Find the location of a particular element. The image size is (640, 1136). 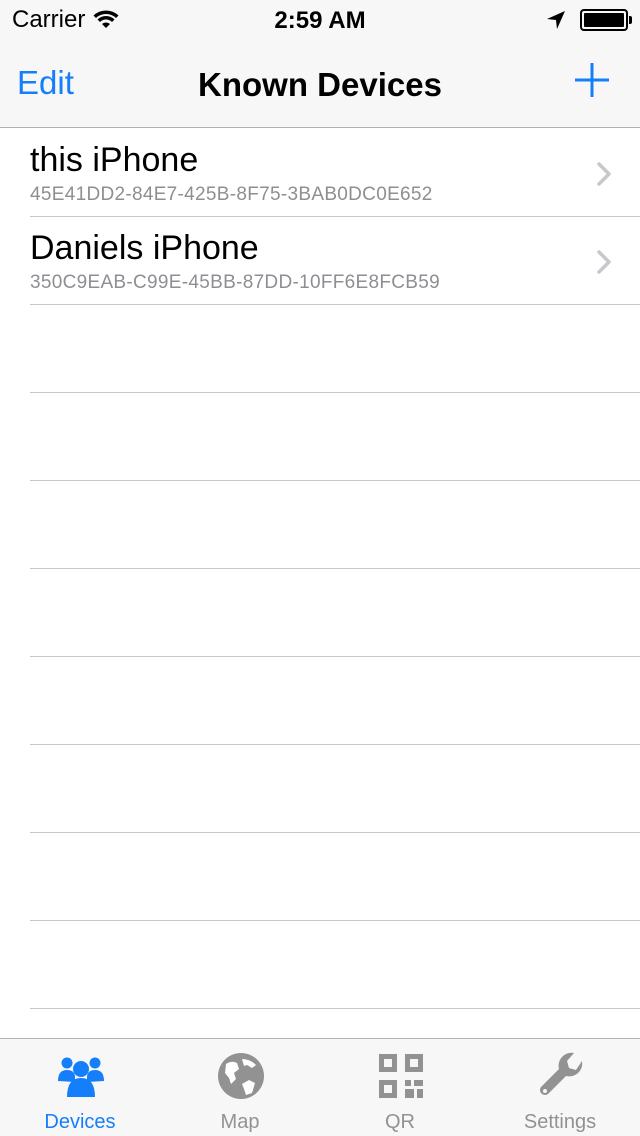

people-icon is located at coordinates (81, 1077).